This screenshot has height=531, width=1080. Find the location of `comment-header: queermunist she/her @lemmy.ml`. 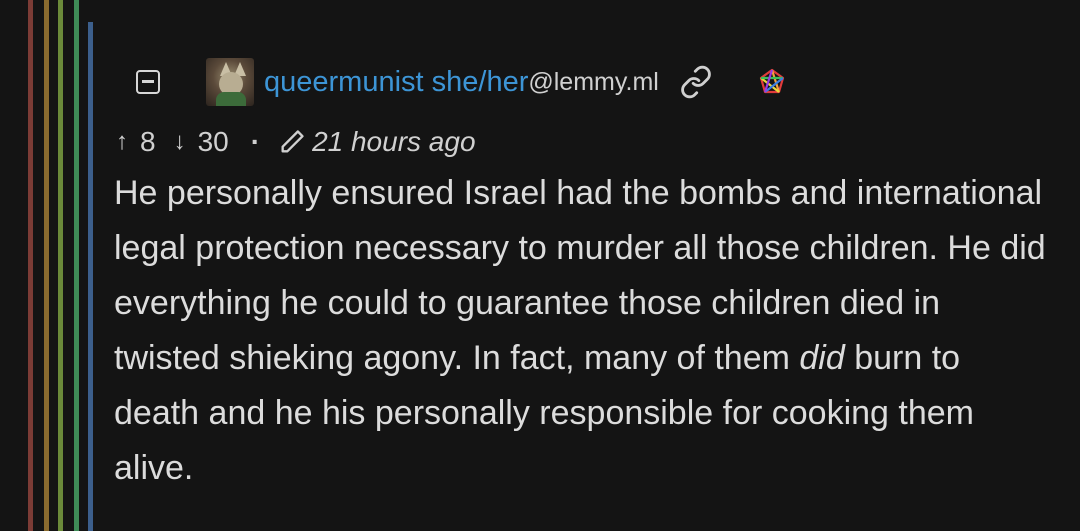

comment-header: queermunist she/her @lemmy.ml is located at coordinates (461, 82).